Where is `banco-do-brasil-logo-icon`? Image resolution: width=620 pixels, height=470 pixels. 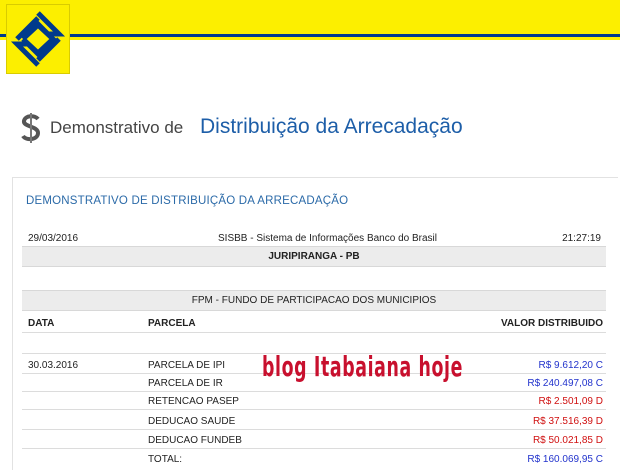 banco-do-brasil-logo-icon is located at coordinates (38, 39).